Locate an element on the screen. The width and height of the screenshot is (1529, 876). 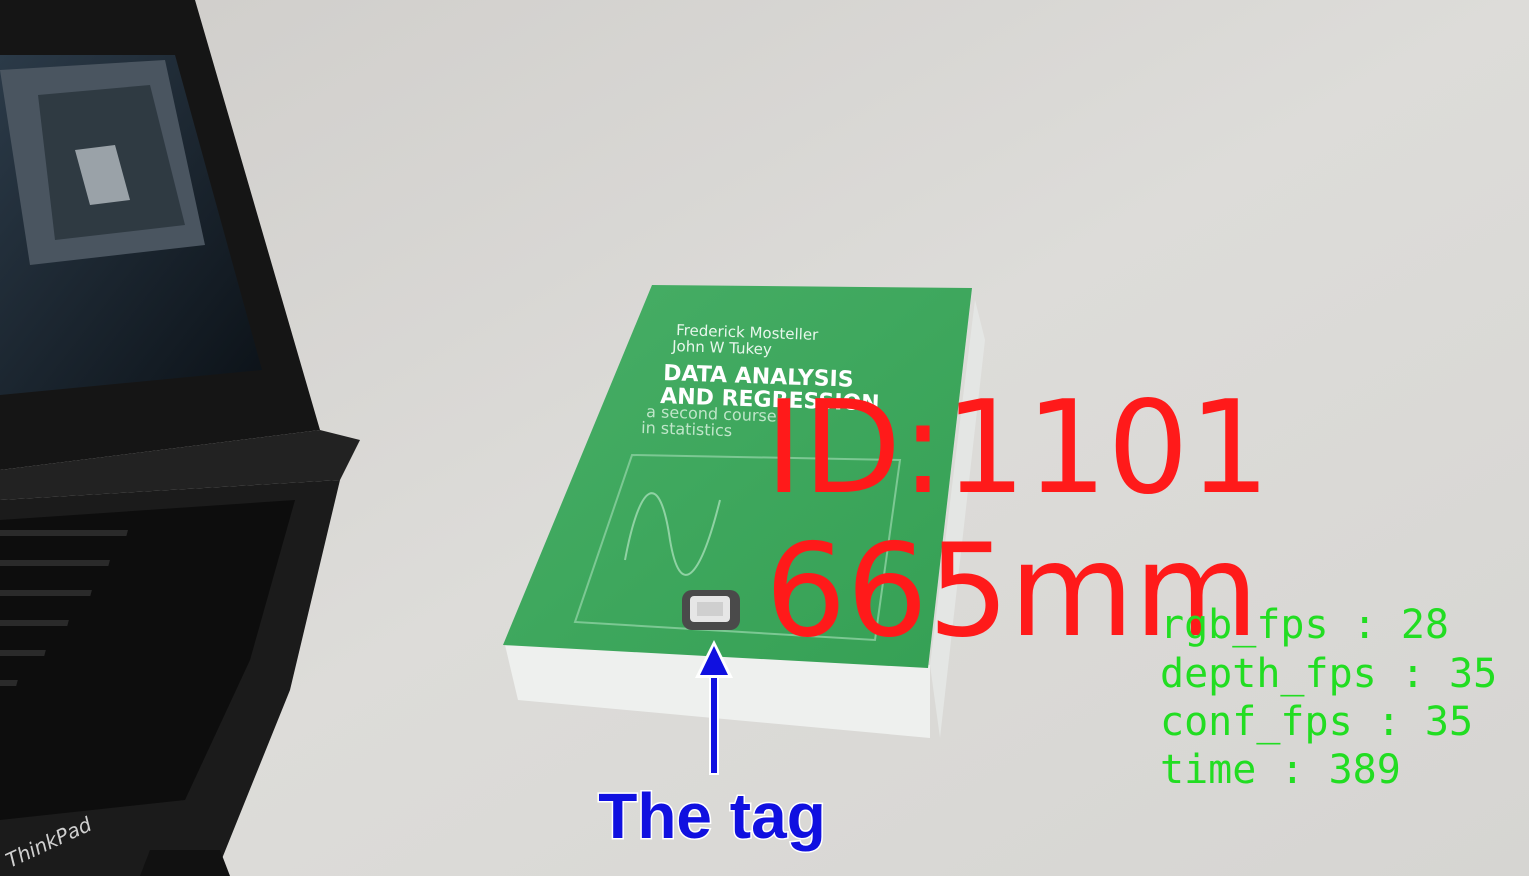
tag-device-label is located at coordinates (710, 609).